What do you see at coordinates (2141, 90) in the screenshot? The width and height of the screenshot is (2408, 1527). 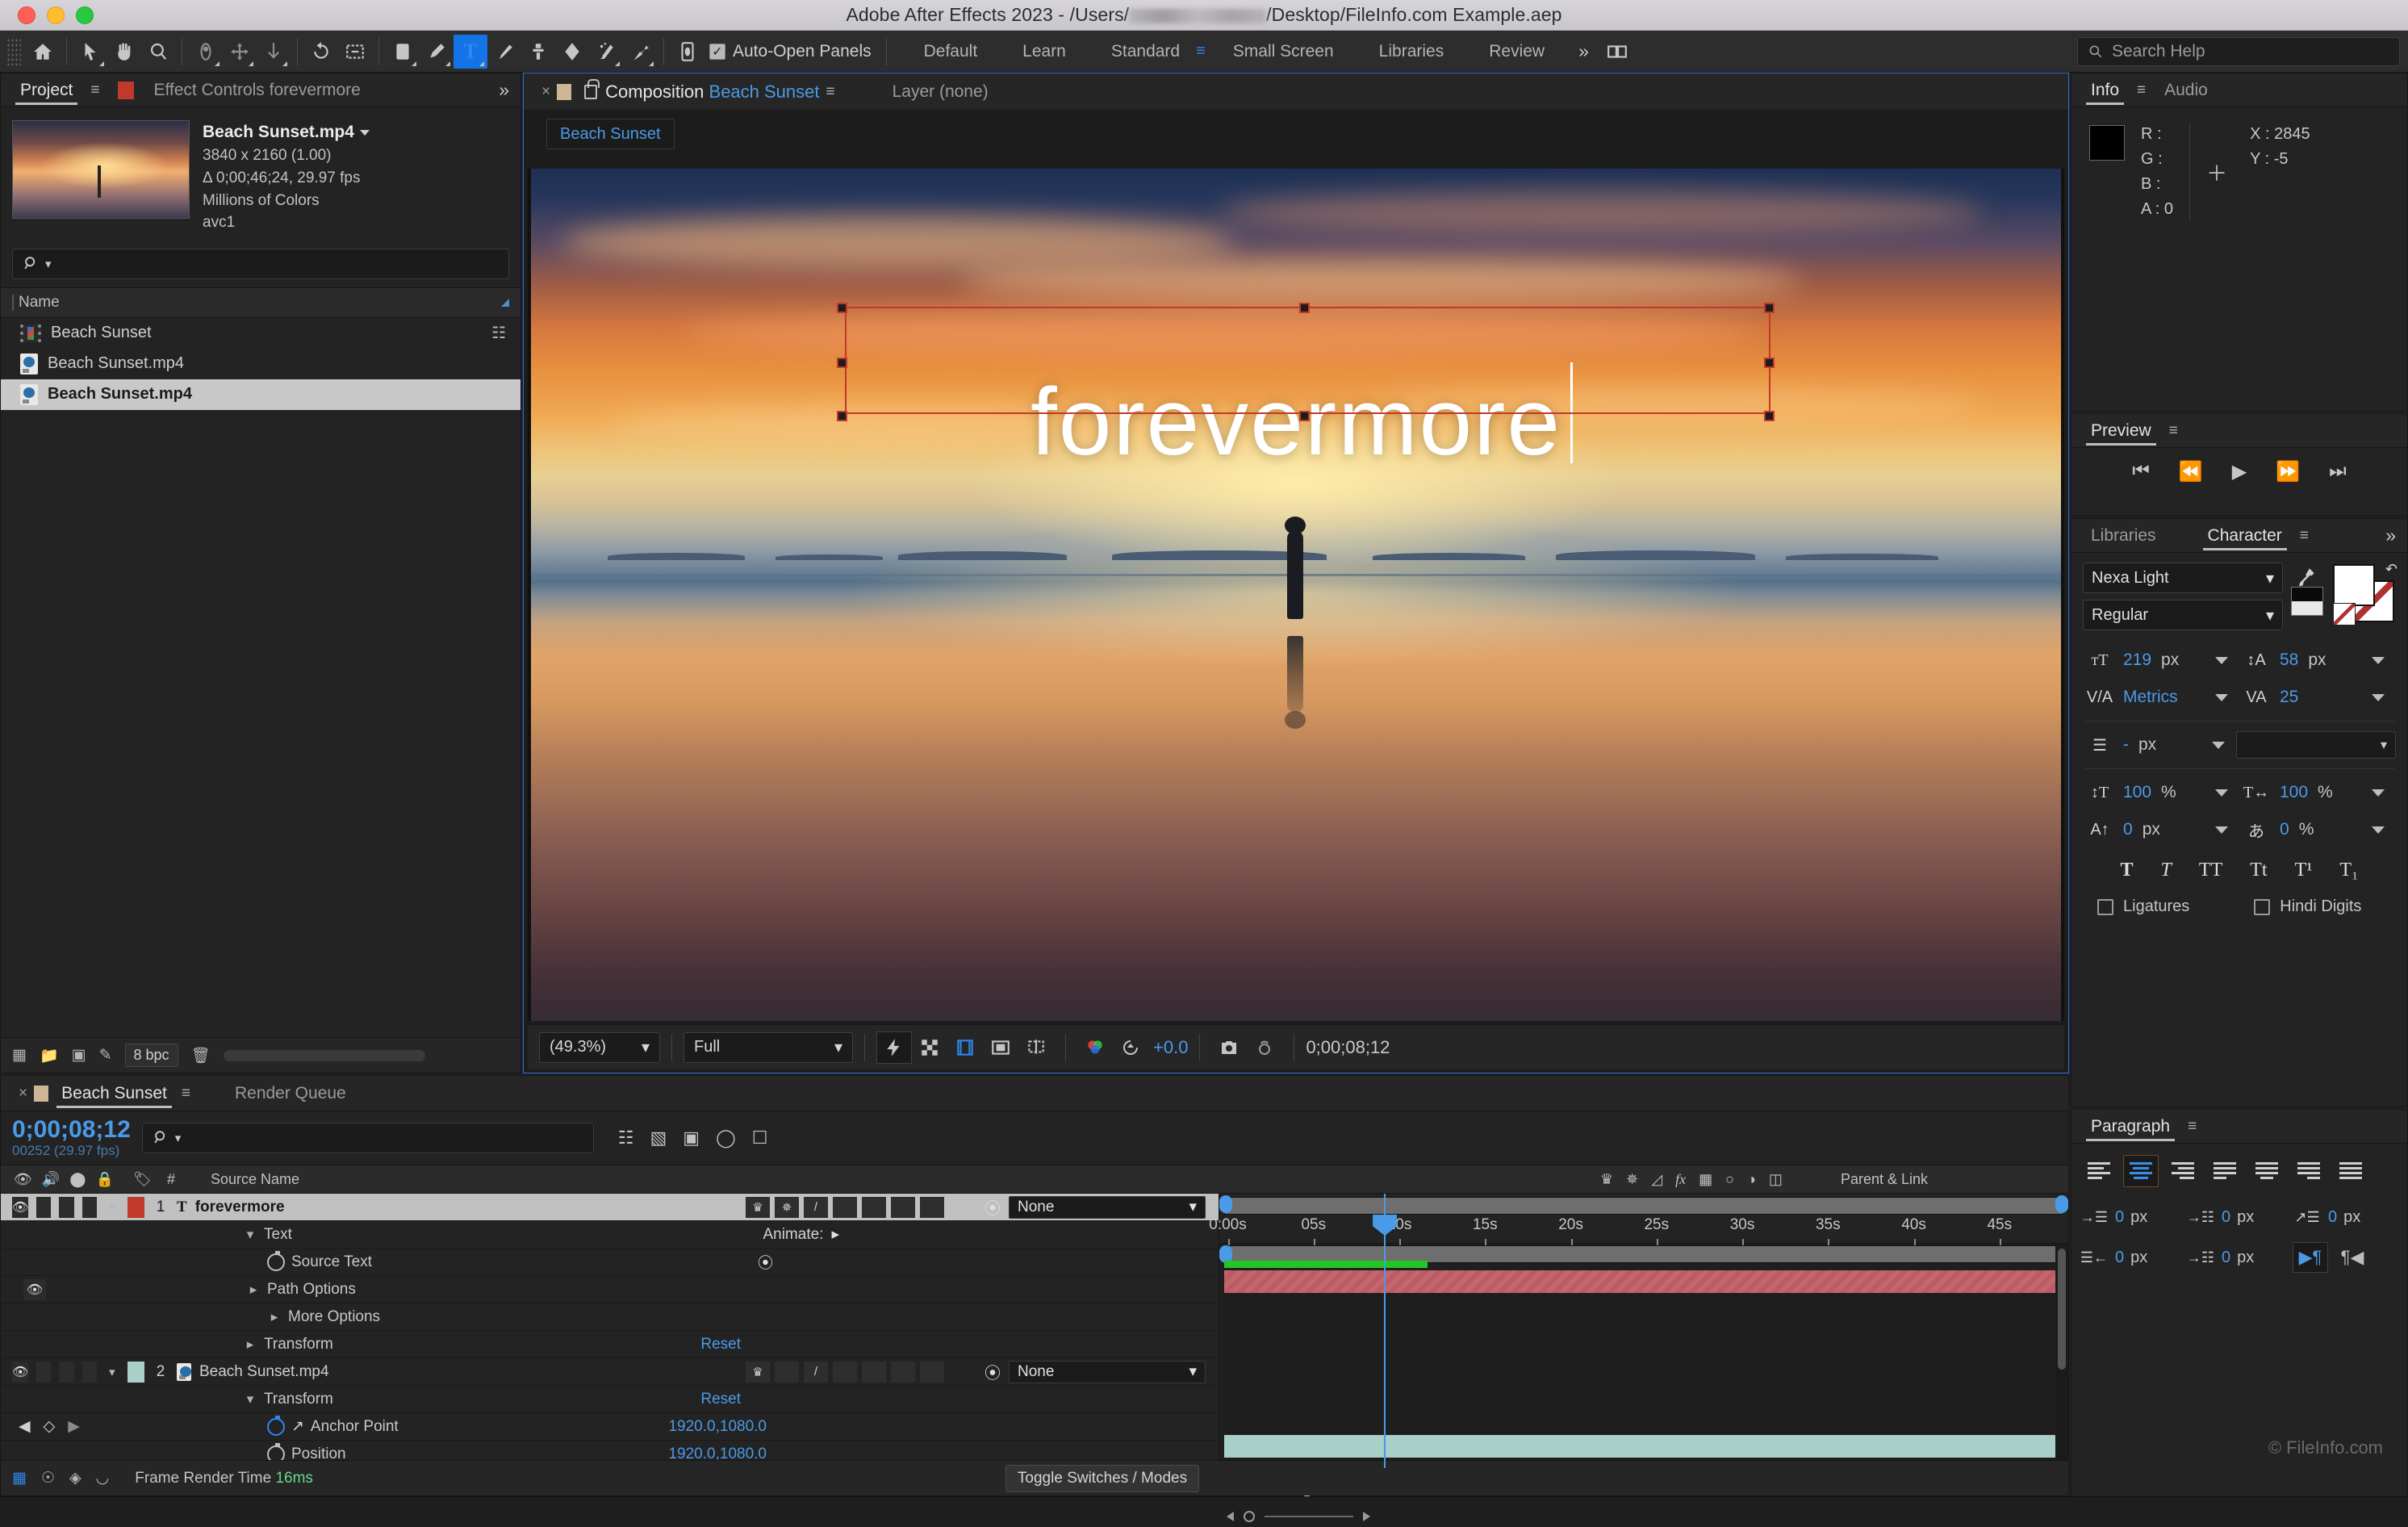 I see `info-panel-menu-icon: ≡` at bounding box center [2141, 90].